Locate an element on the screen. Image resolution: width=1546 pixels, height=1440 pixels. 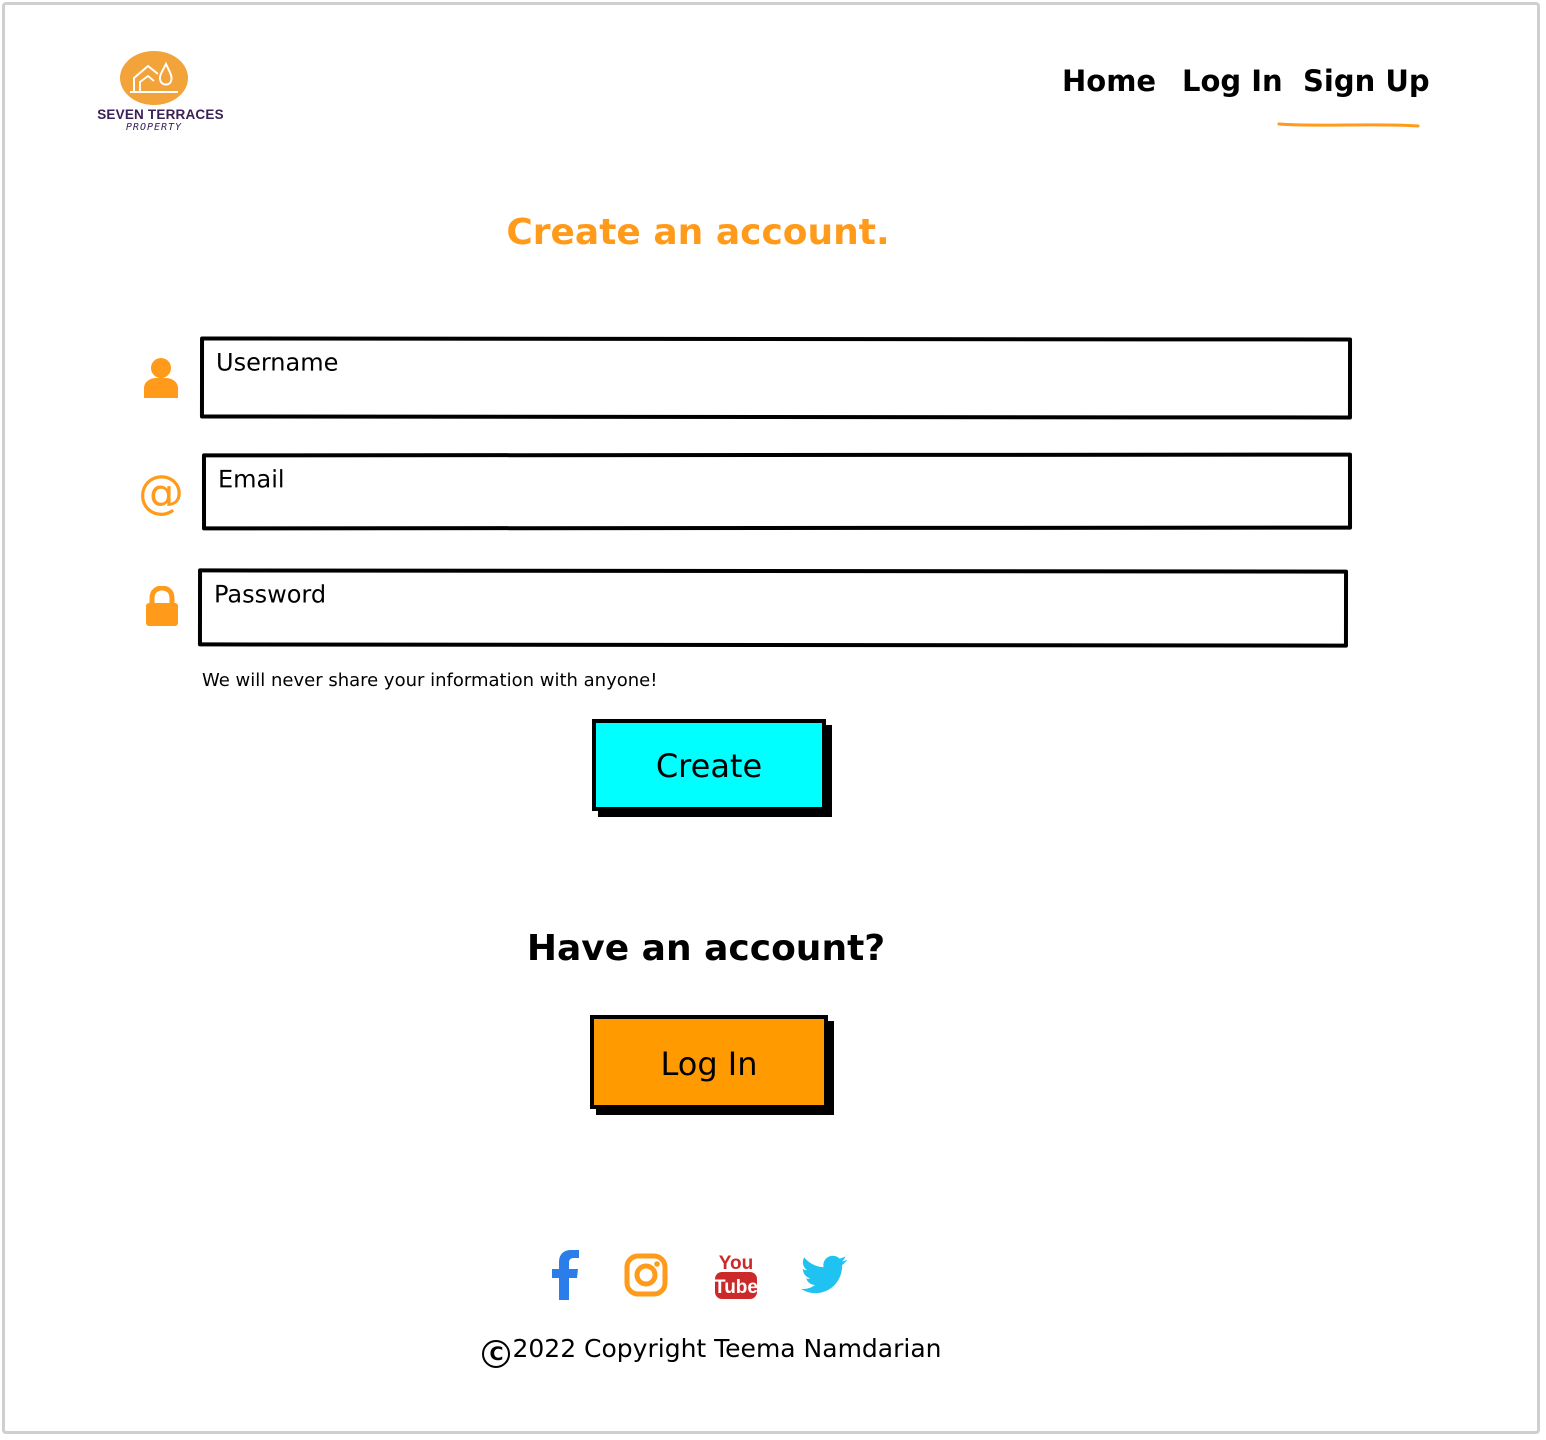
page-title: Create an account. is located at coordinates (698, 232).